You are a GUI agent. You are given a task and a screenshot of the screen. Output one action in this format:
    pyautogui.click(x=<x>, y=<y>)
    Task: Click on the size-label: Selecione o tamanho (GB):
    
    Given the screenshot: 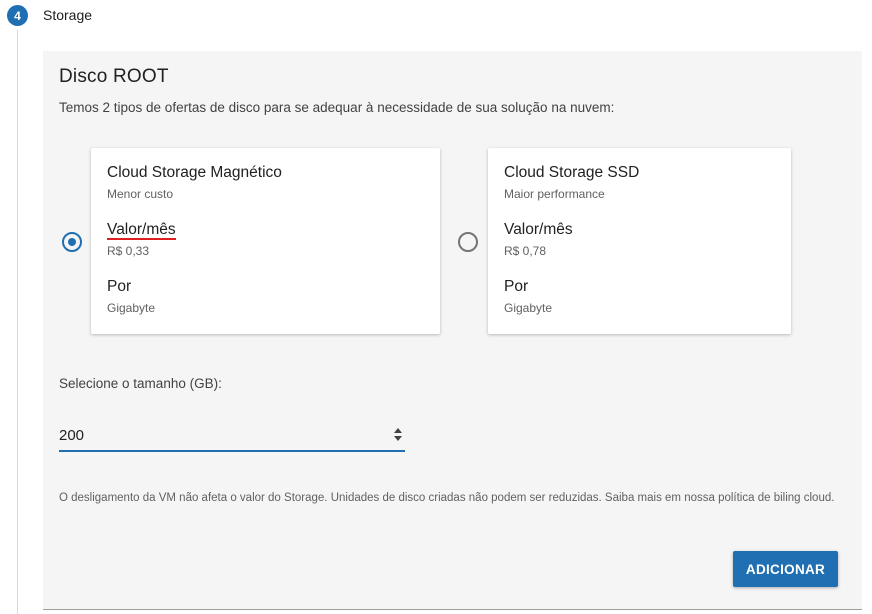 What is the action you would take?
    pyautogui.click(x=140, y=383)
    